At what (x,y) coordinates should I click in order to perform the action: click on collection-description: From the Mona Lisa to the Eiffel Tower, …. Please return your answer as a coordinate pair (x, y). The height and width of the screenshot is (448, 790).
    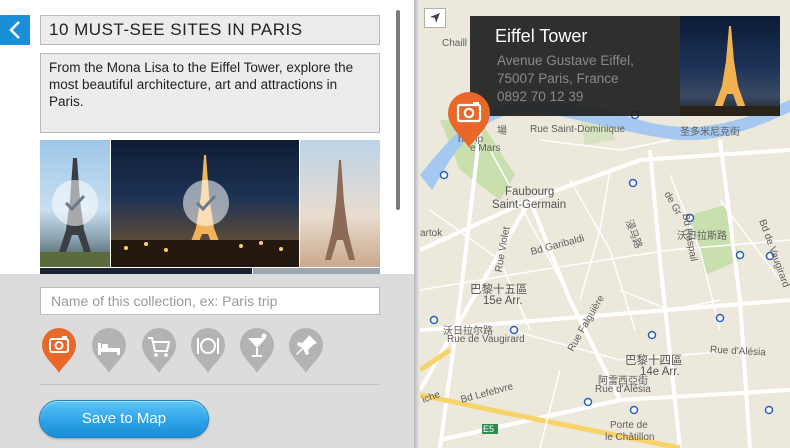
    Looking at the image, I should click on (210, 93).